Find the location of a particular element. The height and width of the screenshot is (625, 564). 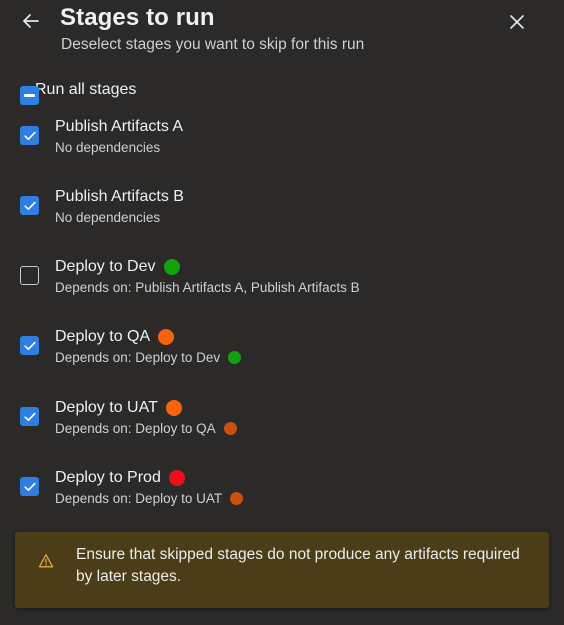

stage-dependencies: Depends on: Deploy to QA is located at coordinates (146, 428).